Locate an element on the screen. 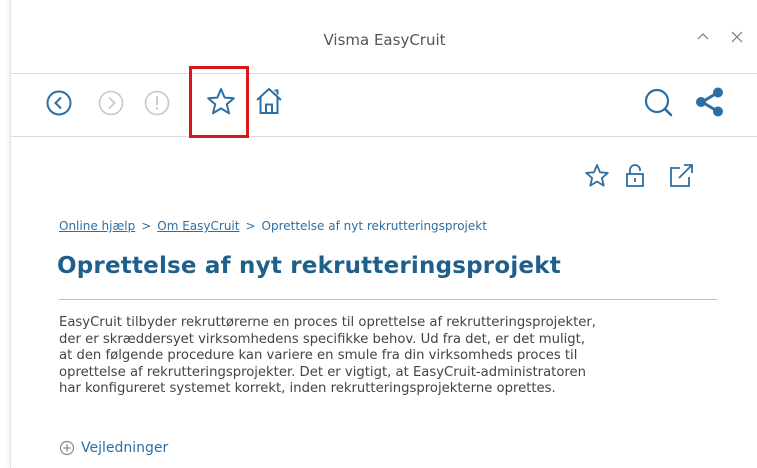 The height and width of the screenshot is (468, 757). guides-expander: Vejledninger is located at coordinates (113, 448).